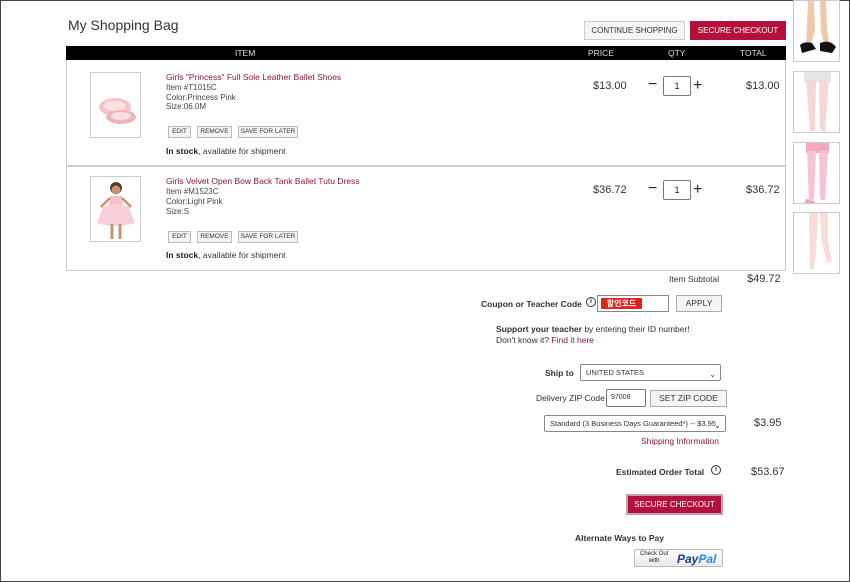  I want to click on stock-status-1: In stock, available for shipment, so click(226, 151).